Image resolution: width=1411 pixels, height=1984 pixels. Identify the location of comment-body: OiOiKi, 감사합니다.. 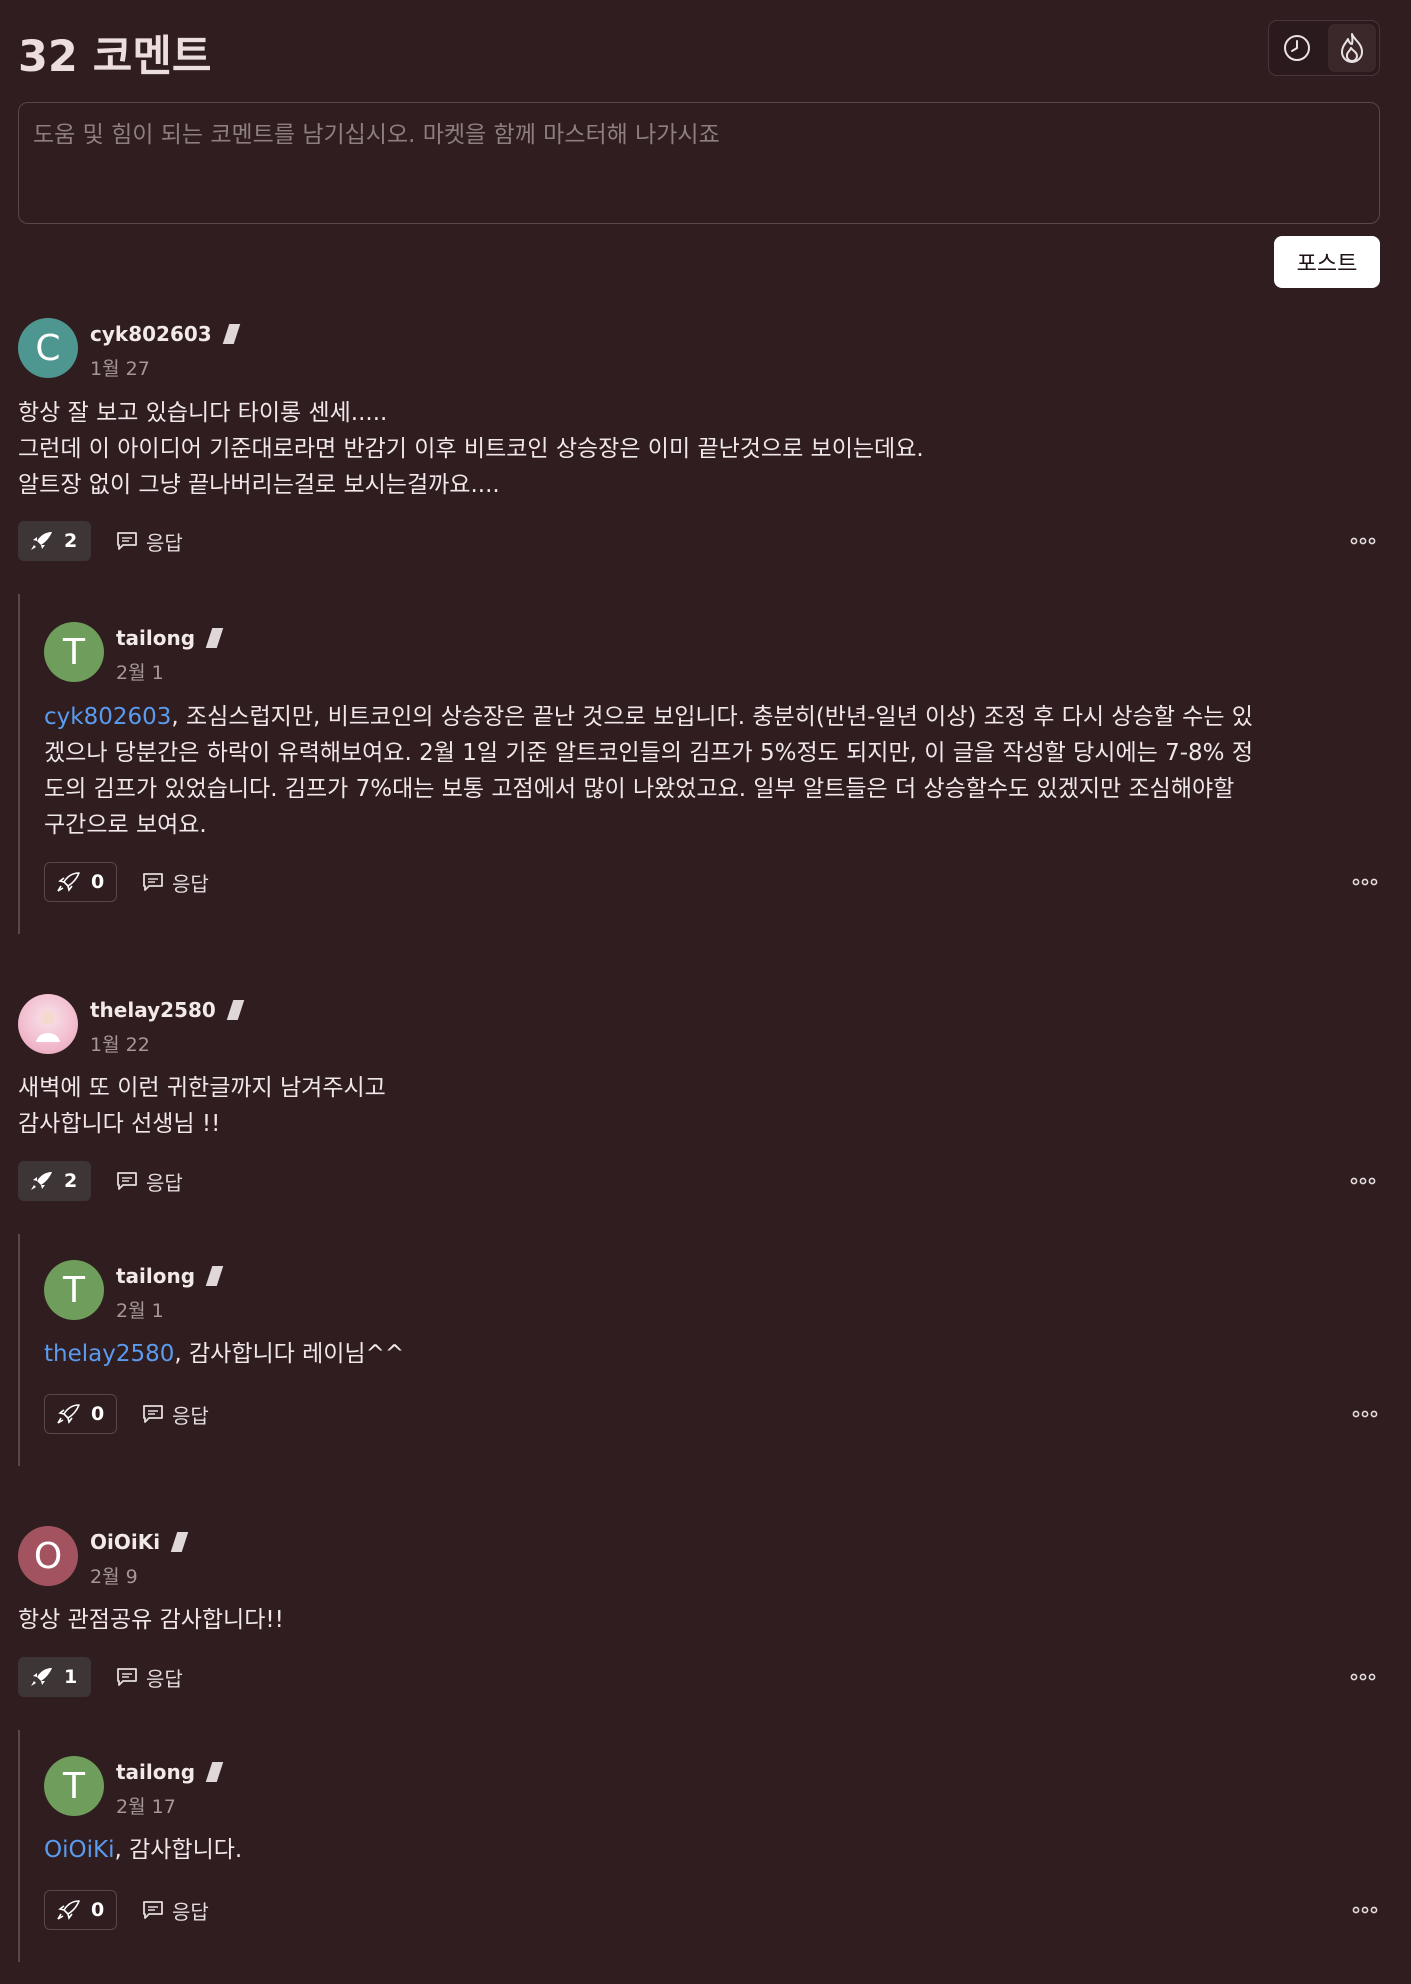
(143, 1850).